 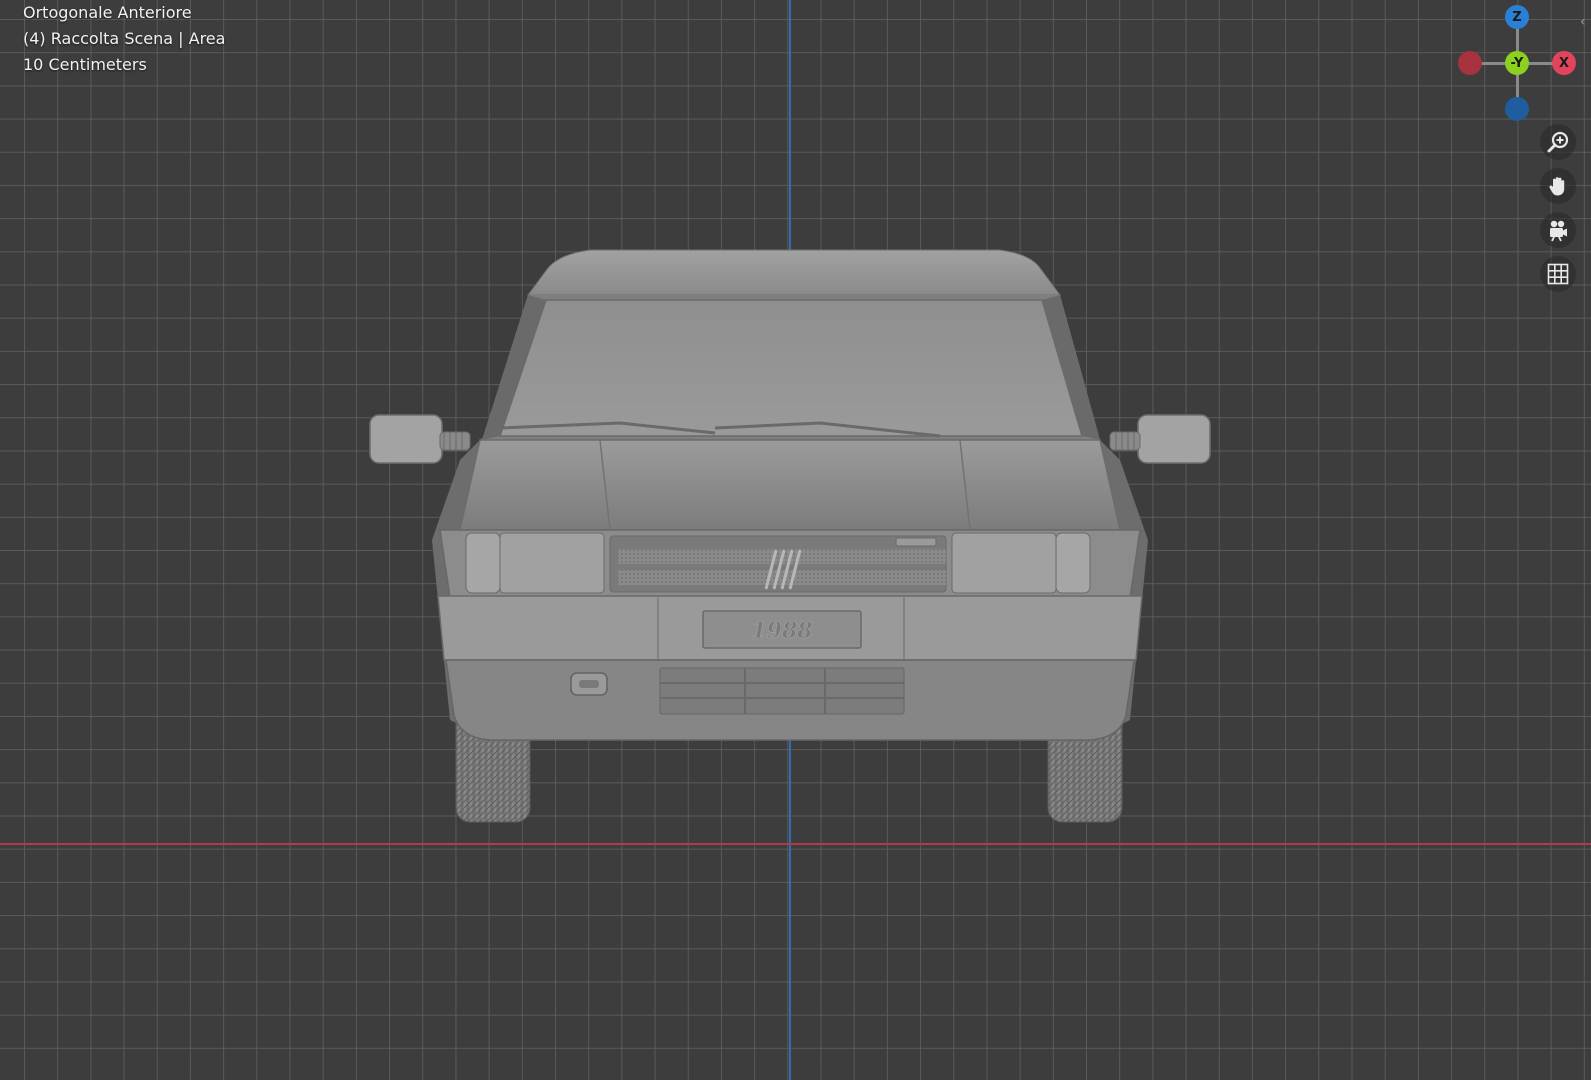 I want to click on grid-scale-label: 10 Centimeters, so click(x=85, y=64).